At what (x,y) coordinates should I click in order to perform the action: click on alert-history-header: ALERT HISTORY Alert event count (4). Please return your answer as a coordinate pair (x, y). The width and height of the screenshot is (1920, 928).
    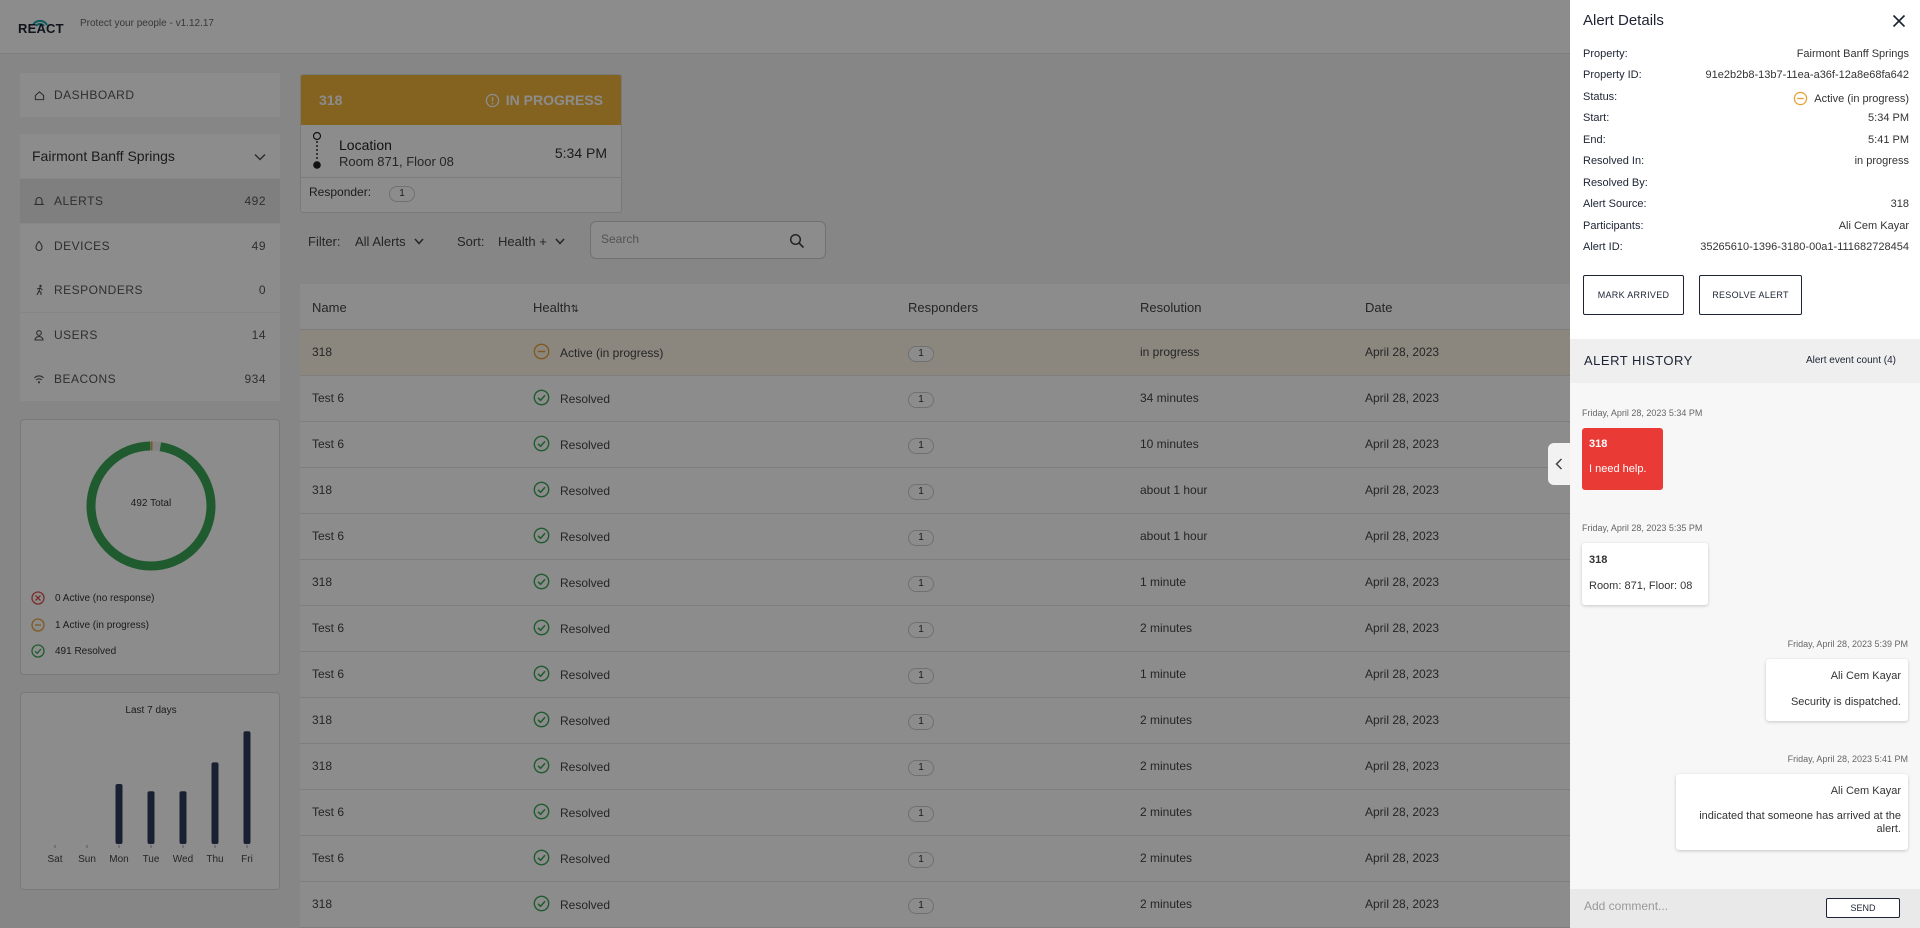
    Looking at the image, I should click on (1745, 361).